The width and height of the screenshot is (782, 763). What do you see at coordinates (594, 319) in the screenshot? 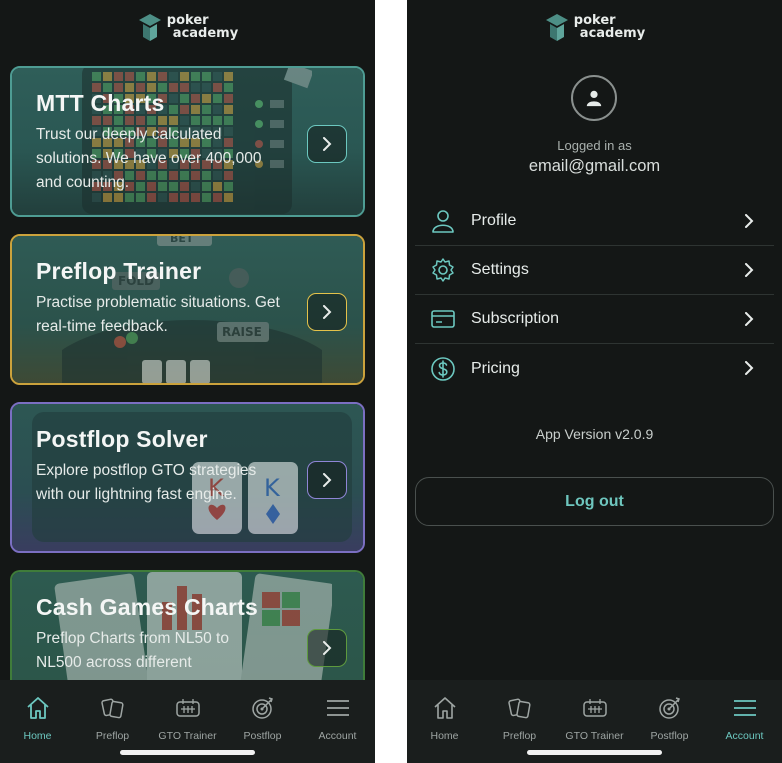
I see `menu-item-subscription: Subscription` at bounding box center [594, 319].